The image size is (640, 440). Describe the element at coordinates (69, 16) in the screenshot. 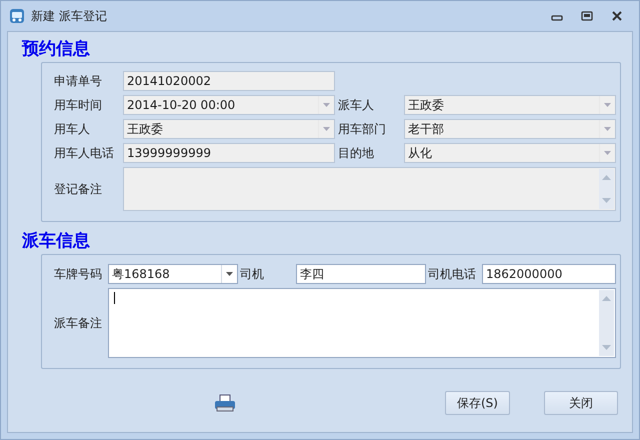

I see `window-title: 新建 派车登记` at that location.